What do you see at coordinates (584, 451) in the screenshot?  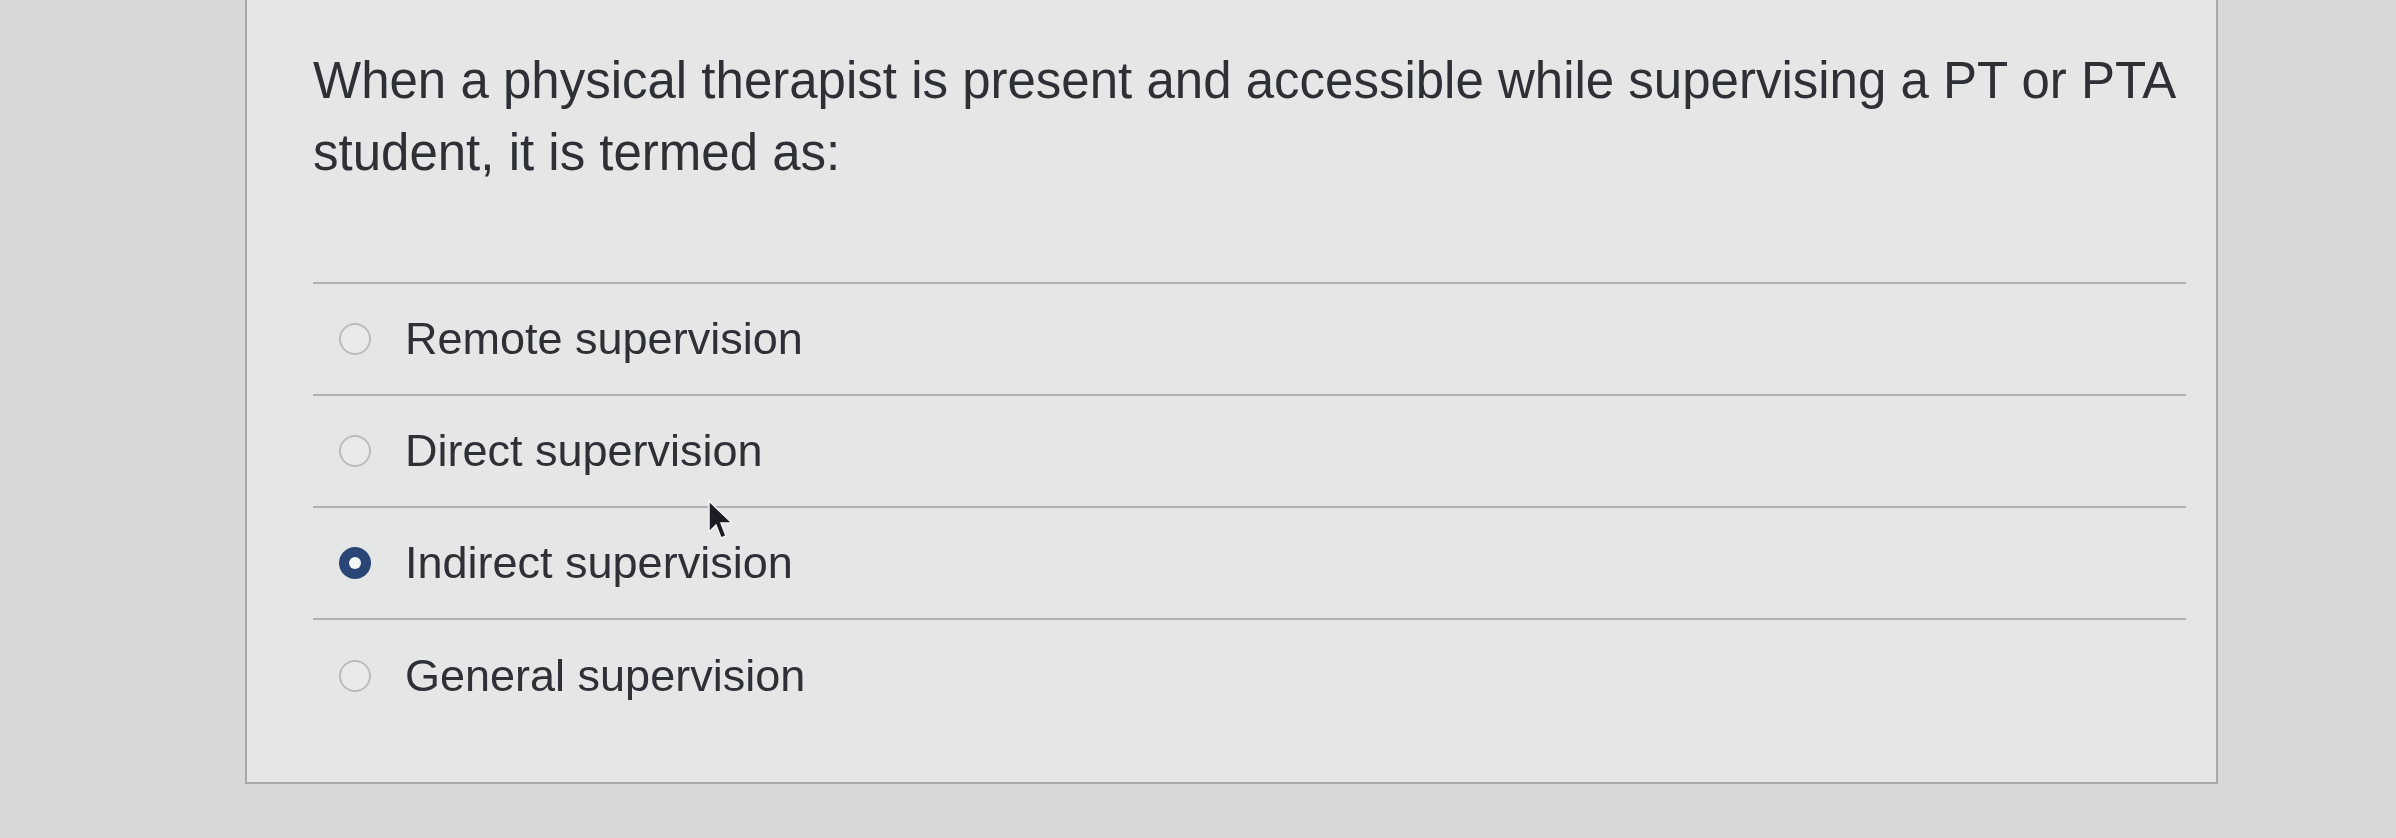 I see `option-label: Direct supervision` at bounding box center [584, 451].